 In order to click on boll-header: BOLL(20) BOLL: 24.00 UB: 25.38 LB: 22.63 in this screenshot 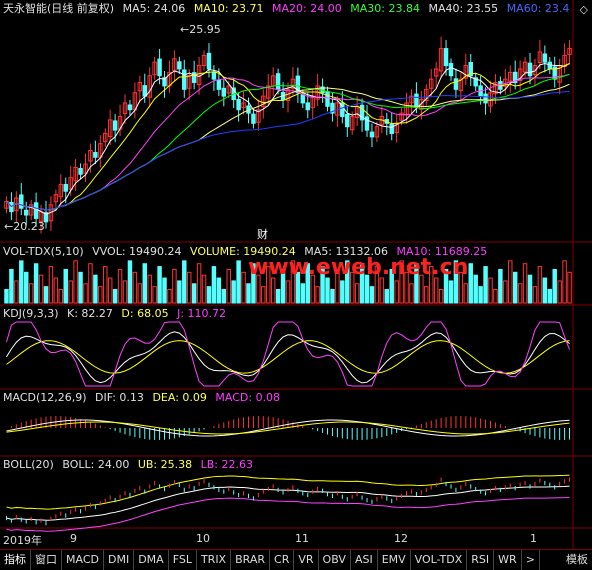, I will do `click(130, 464)`.